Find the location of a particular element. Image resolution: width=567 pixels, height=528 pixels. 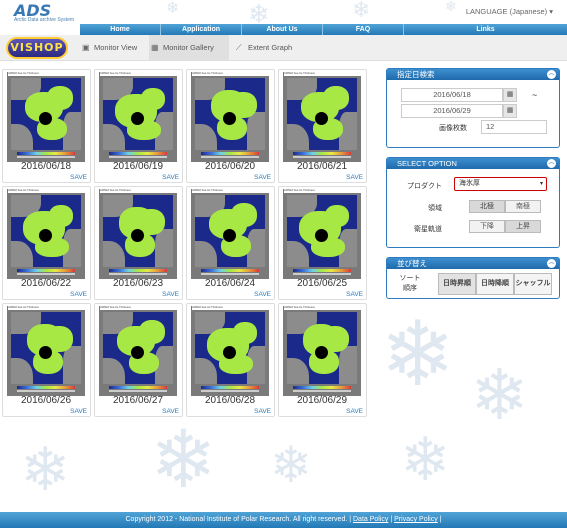

product-select: 海氷厚 ▾ is located at coordinates (500, 184).